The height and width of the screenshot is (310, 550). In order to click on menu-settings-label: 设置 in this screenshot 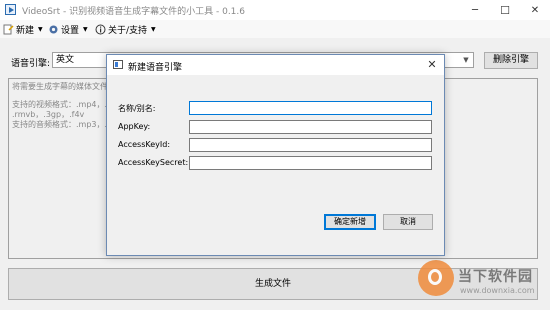, I will do `click(70, 30)`.